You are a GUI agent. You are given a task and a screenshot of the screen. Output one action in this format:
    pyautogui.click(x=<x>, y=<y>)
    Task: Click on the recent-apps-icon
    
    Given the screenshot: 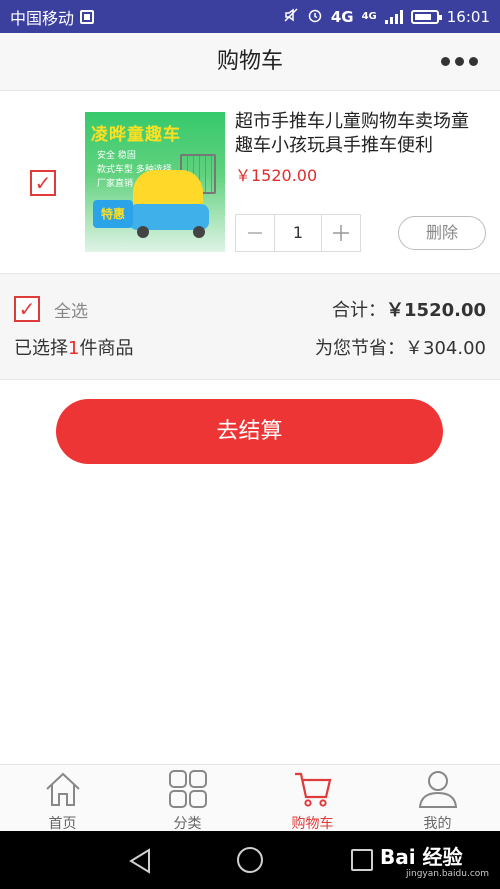 What is the action you would take?
    pyautogui.click(x=362, y=860)
    